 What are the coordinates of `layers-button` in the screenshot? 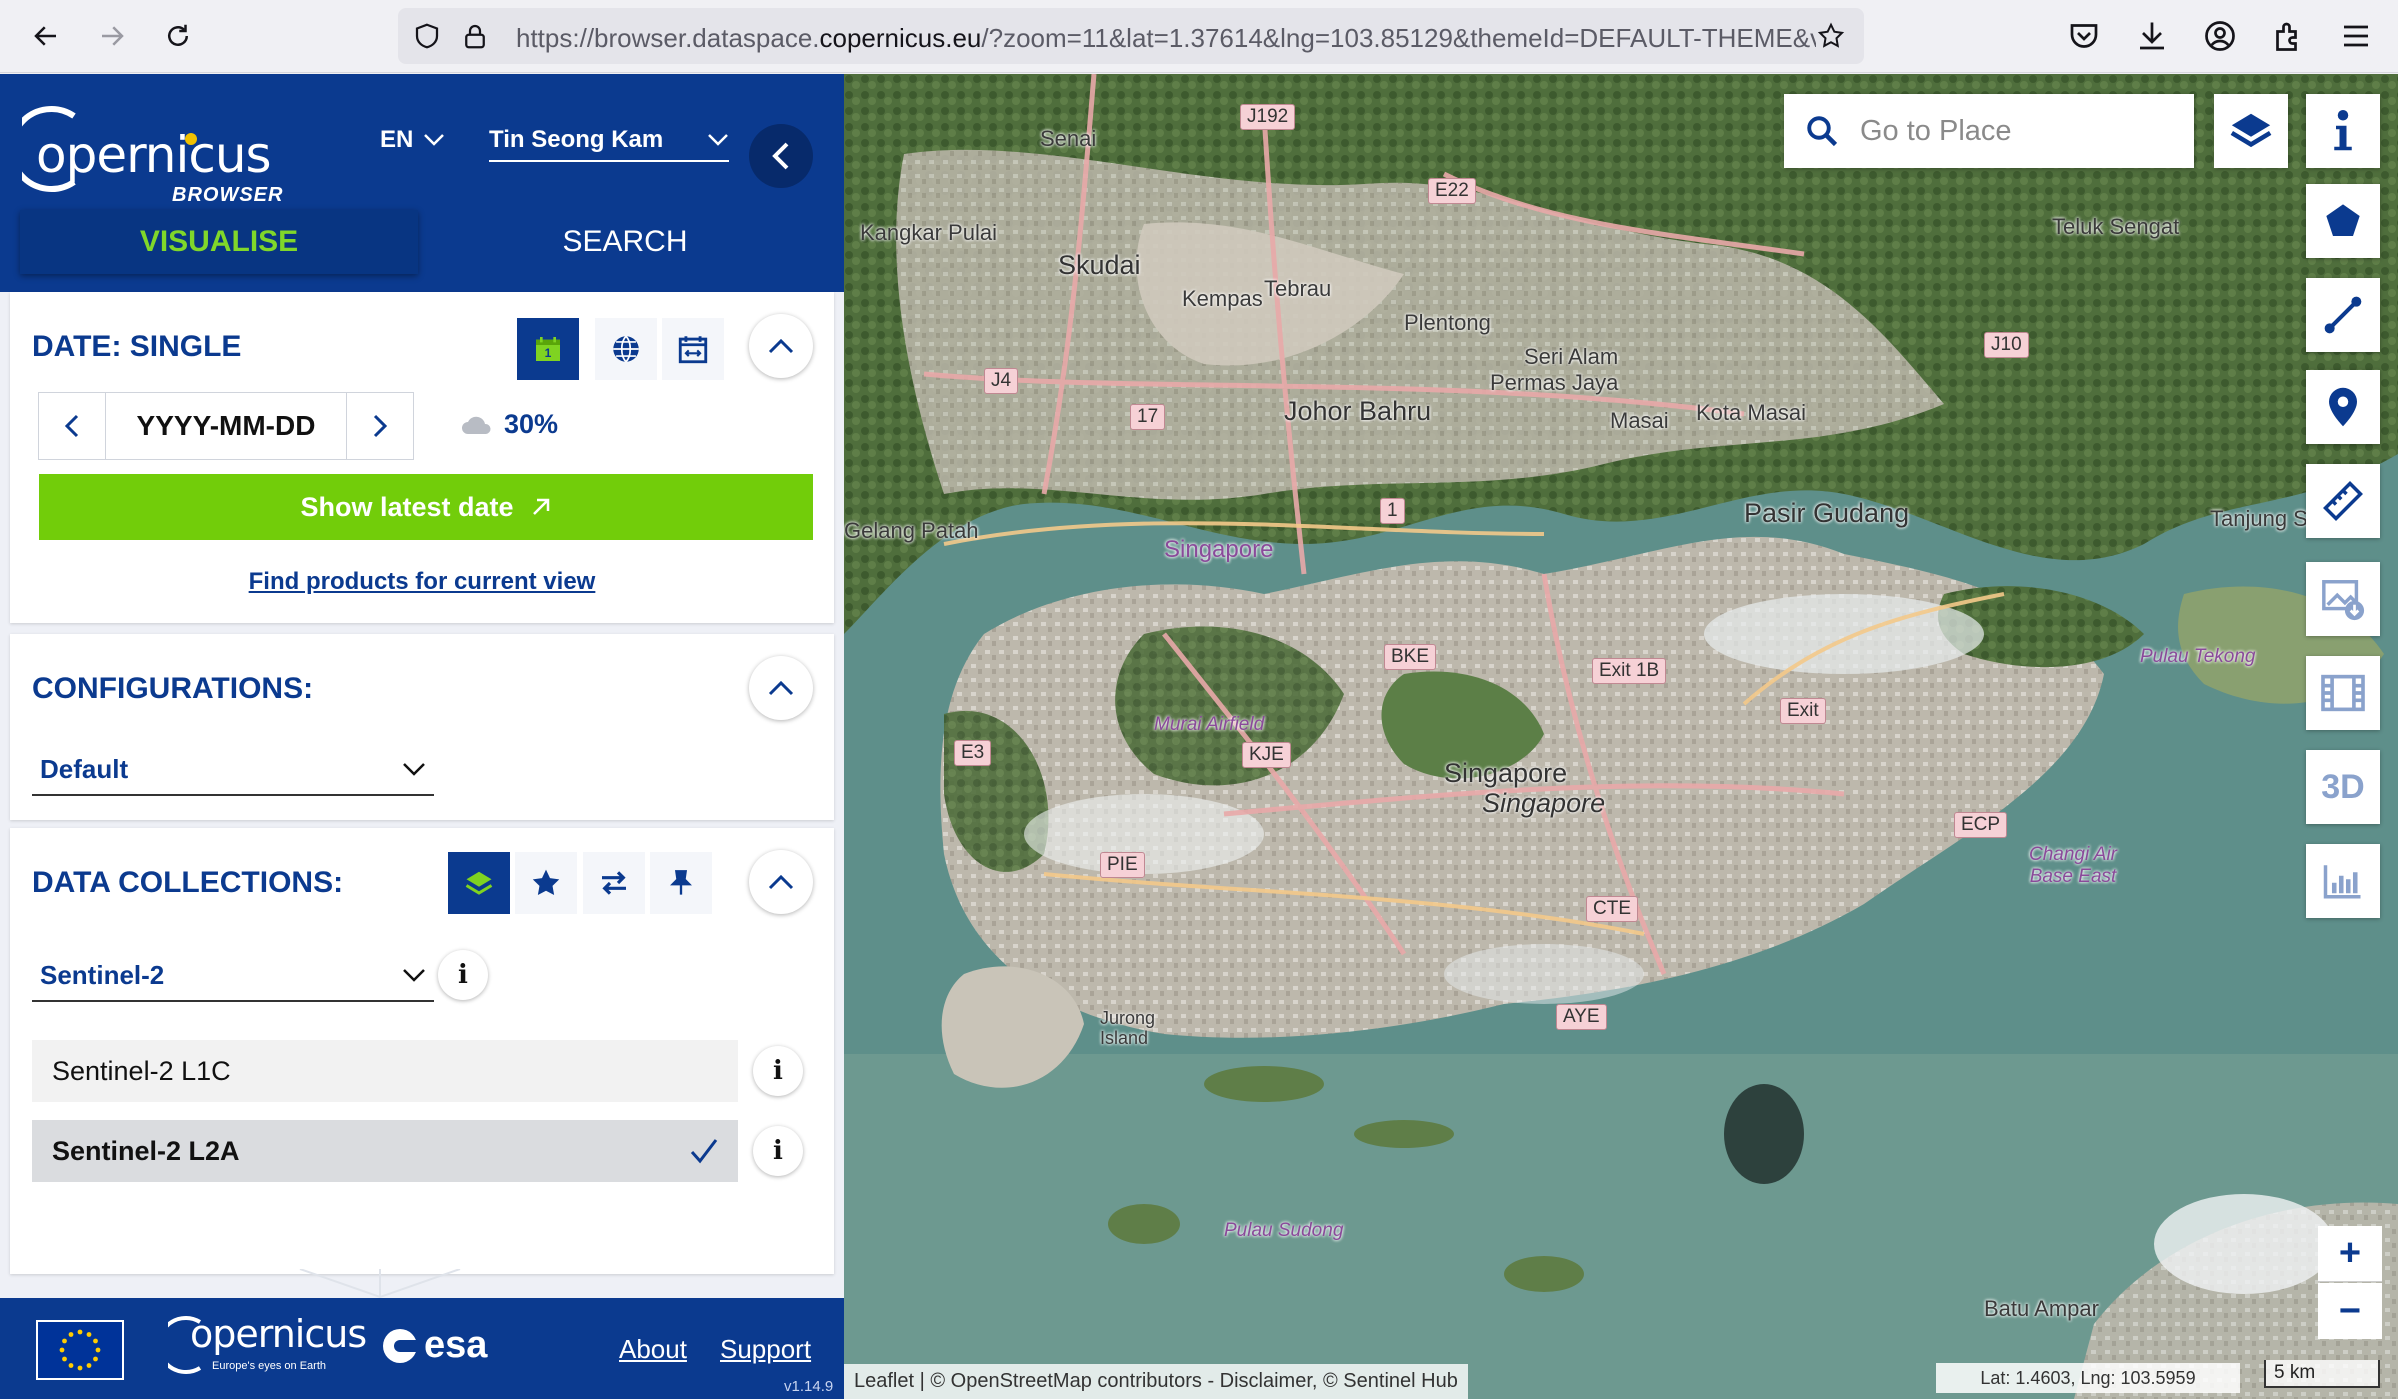 It's located at (2251, 131).